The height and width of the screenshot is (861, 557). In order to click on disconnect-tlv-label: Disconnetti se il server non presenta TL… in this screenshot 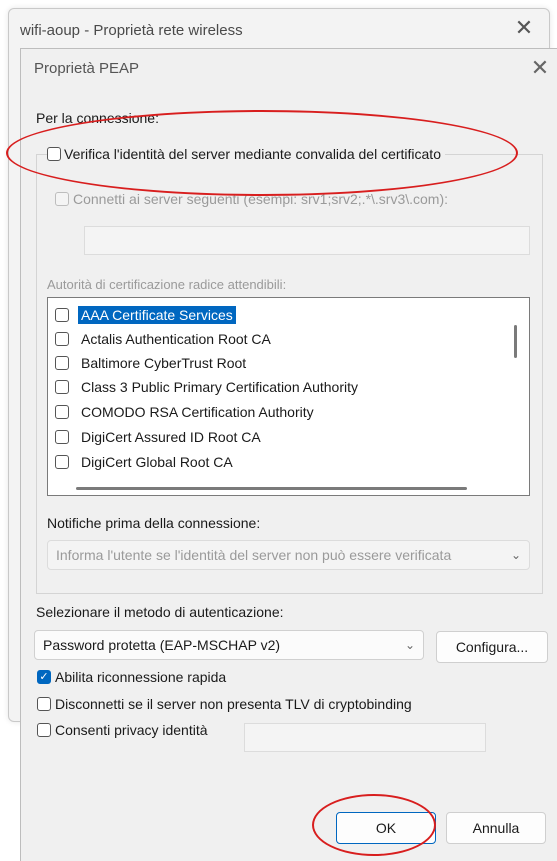, I will do `click(233, 704)`.